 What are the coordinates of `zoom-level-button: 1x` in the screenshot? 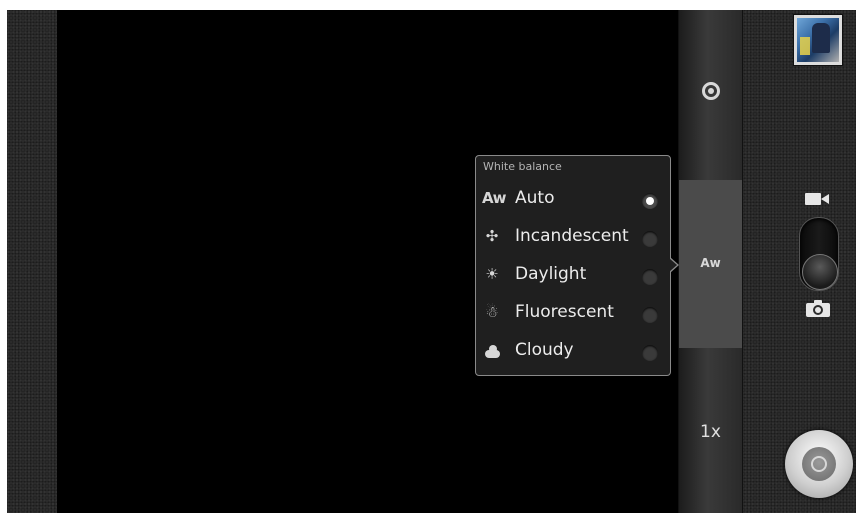 It's located at (710, 432).